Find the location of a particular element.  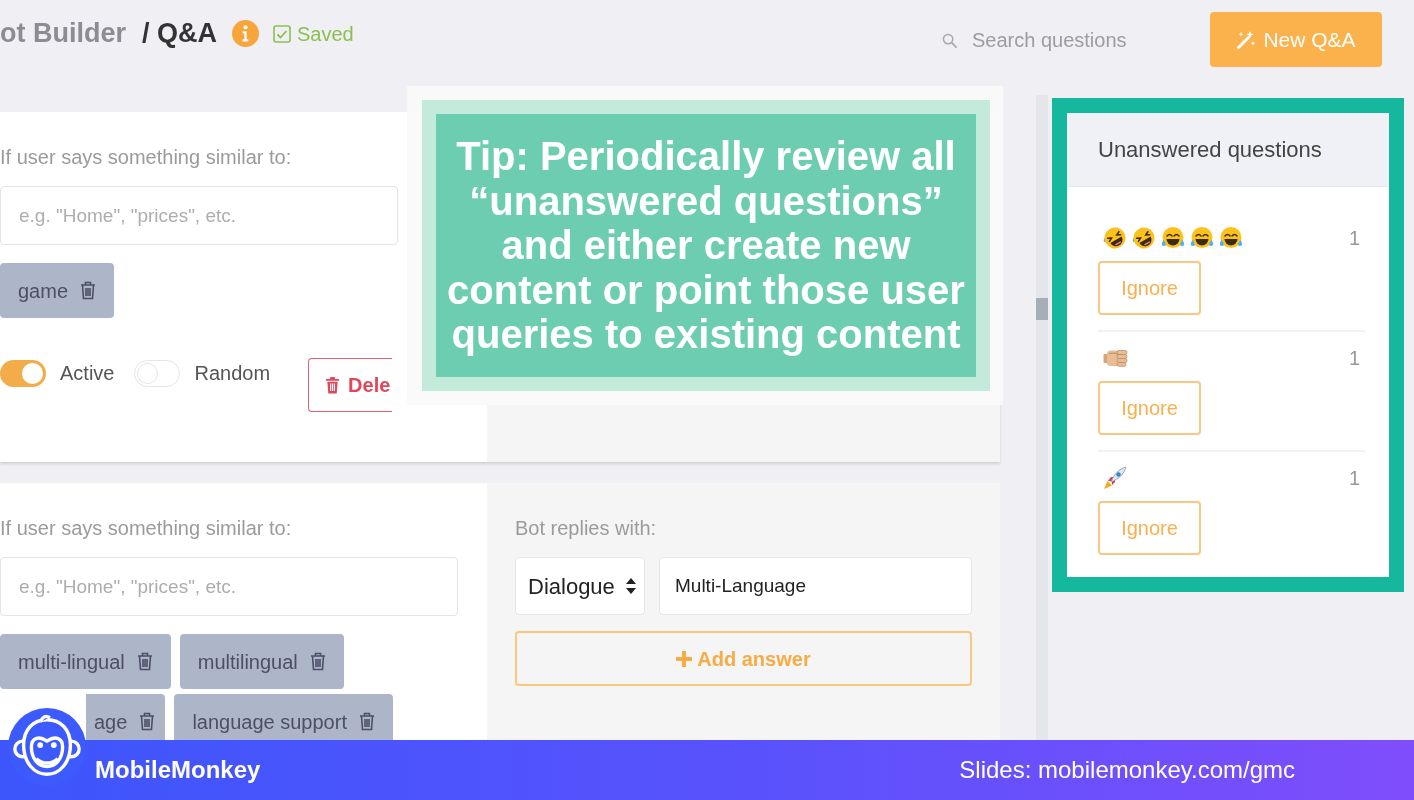

tag-text: age is located at coordinates (111, 722).